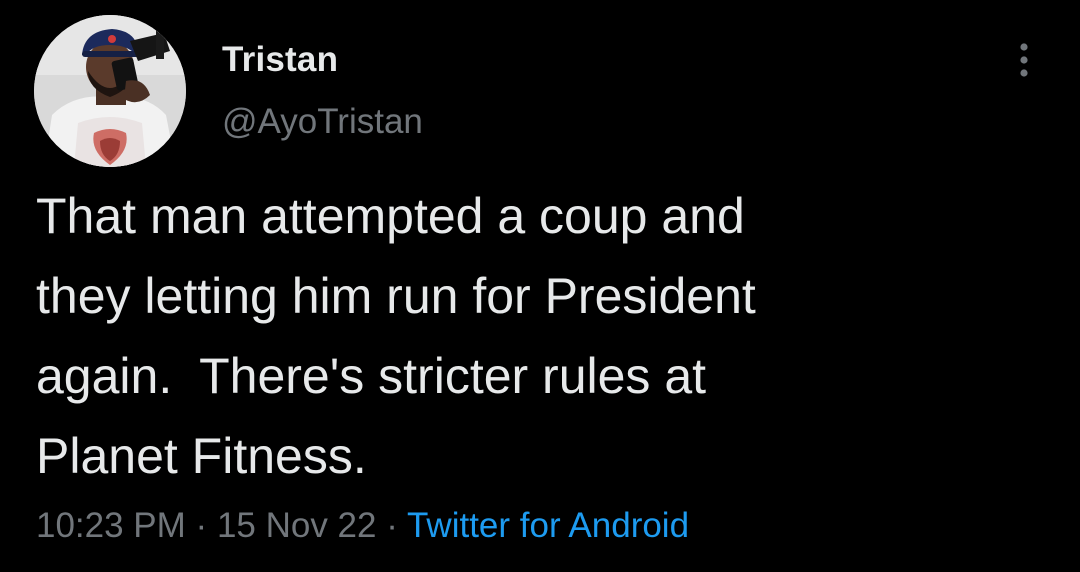 This screenshot has height=572, width=1080. I want to click on author-display-name: Tristan, so click(280, 60).